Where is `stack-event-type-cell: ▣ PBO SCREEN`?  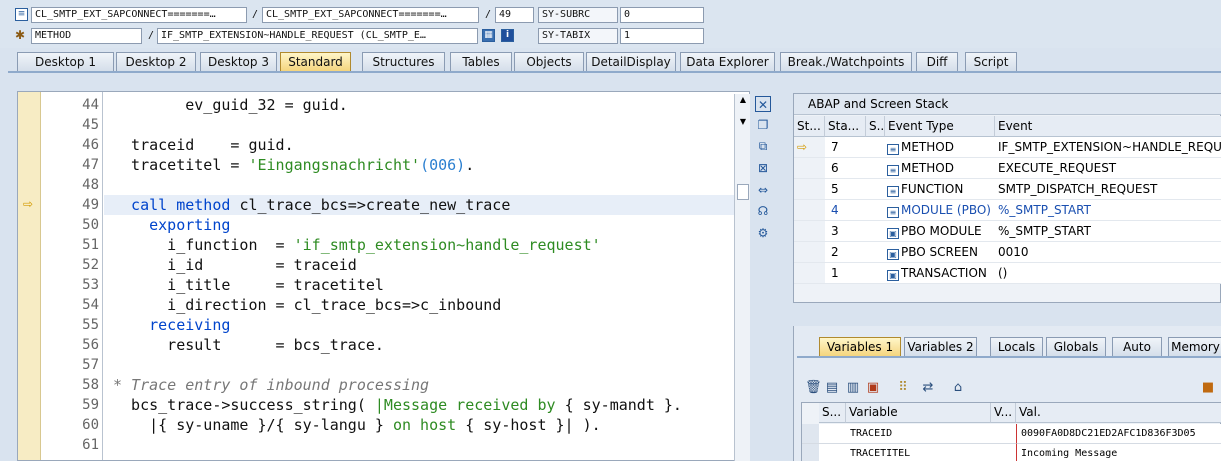
stack-event-type-cell: ▣ PBO SCREEN is located at coordinates (940, 252).